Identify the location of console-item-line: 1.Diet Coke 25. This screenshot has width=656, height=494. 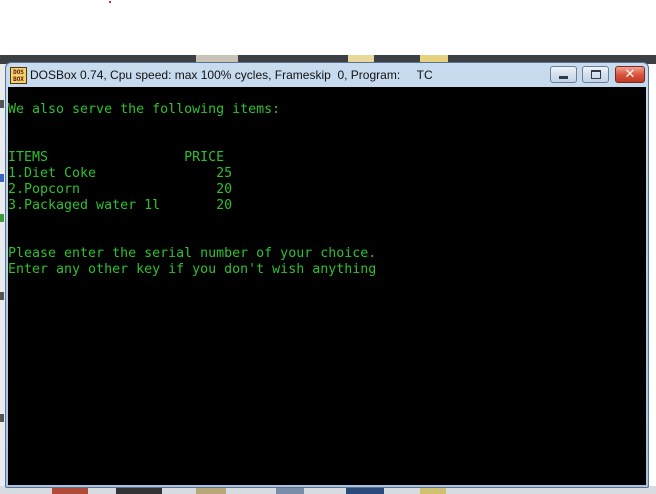
(120, 173).